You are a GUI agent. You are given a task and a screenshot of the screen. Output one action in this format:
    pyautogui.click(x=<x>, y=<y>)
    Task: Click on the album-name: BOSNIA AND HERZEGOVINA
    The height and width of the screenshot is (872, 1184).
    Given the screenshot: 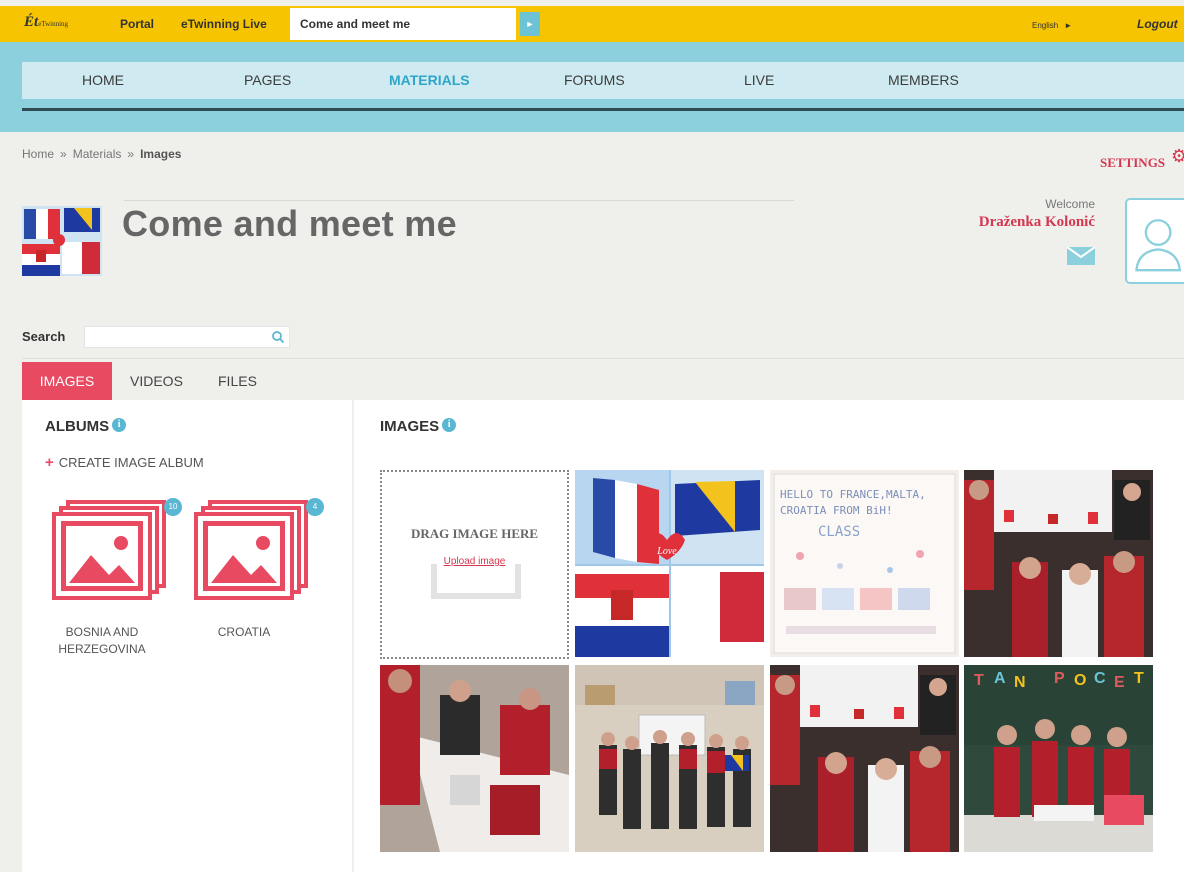 What is the action you would take?
    pyautogui.click(x=102, y=641)
    